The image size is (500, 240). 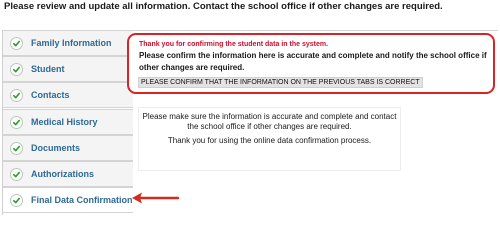 I want to click on tab-student: Student, so click(x=68, y=69).